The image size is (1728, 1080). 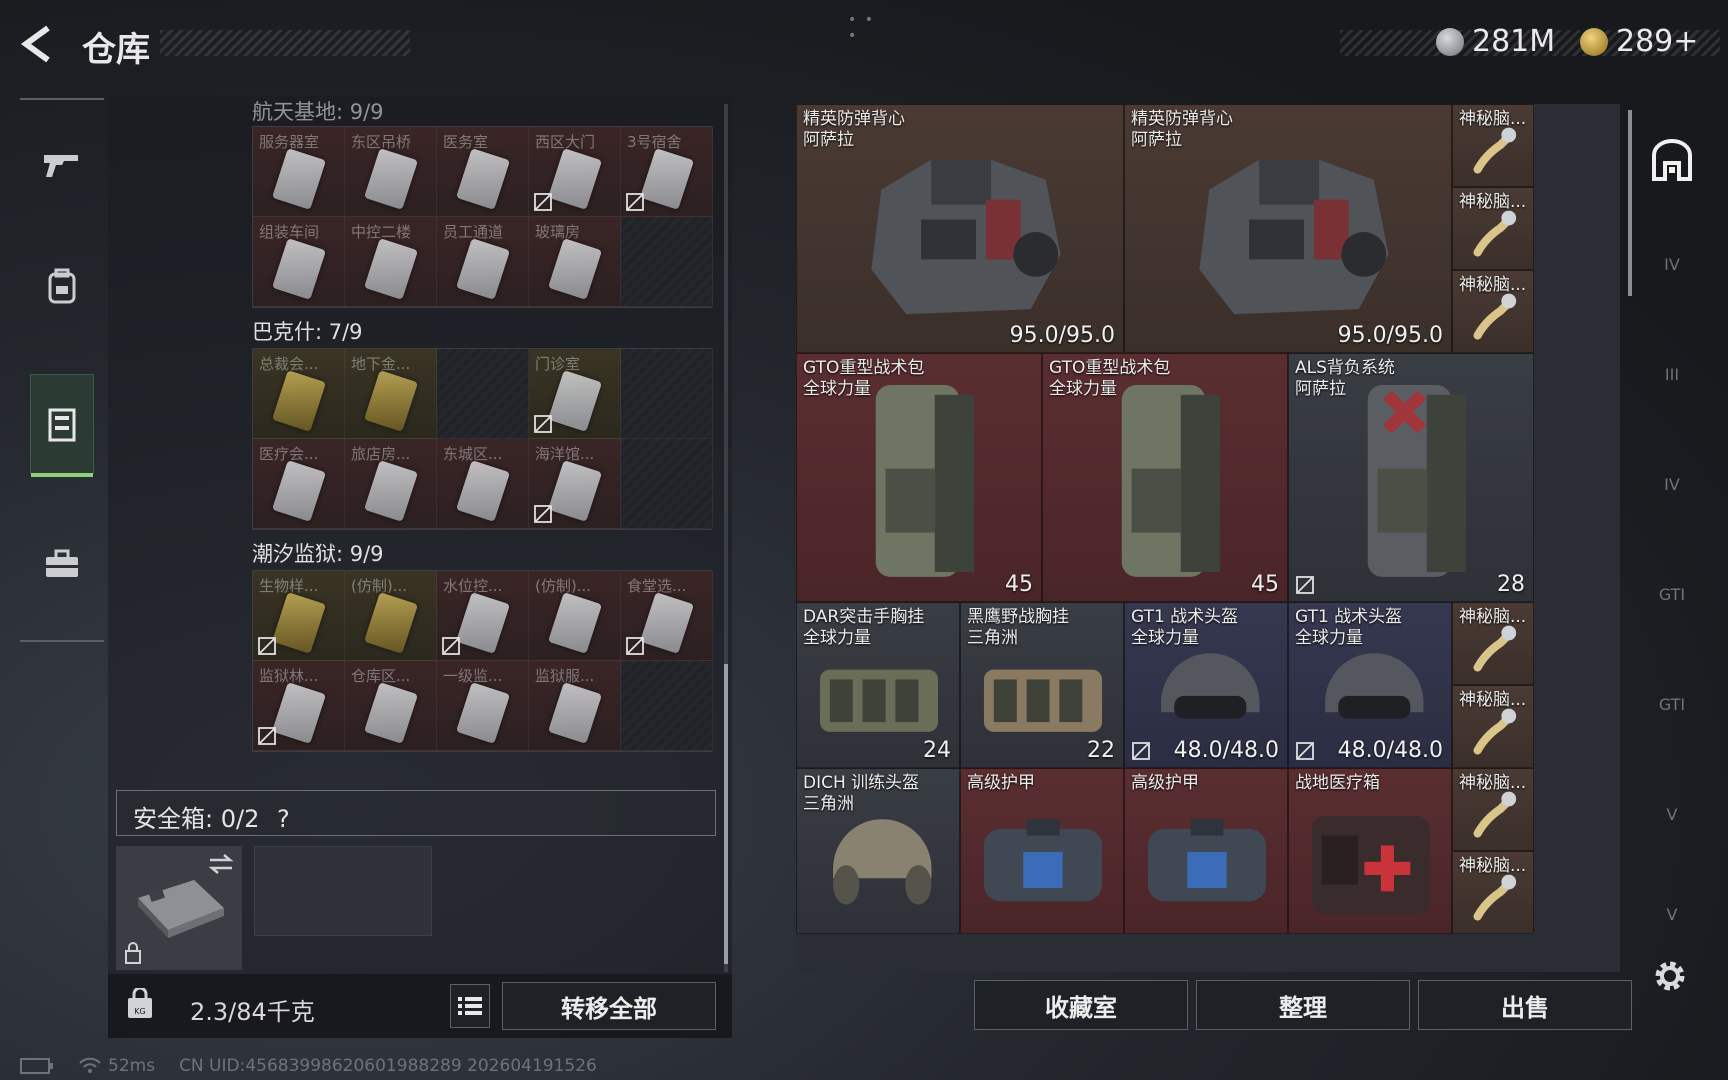 I want to click on currency-gold: 289+, so click(x=1639, y=41).